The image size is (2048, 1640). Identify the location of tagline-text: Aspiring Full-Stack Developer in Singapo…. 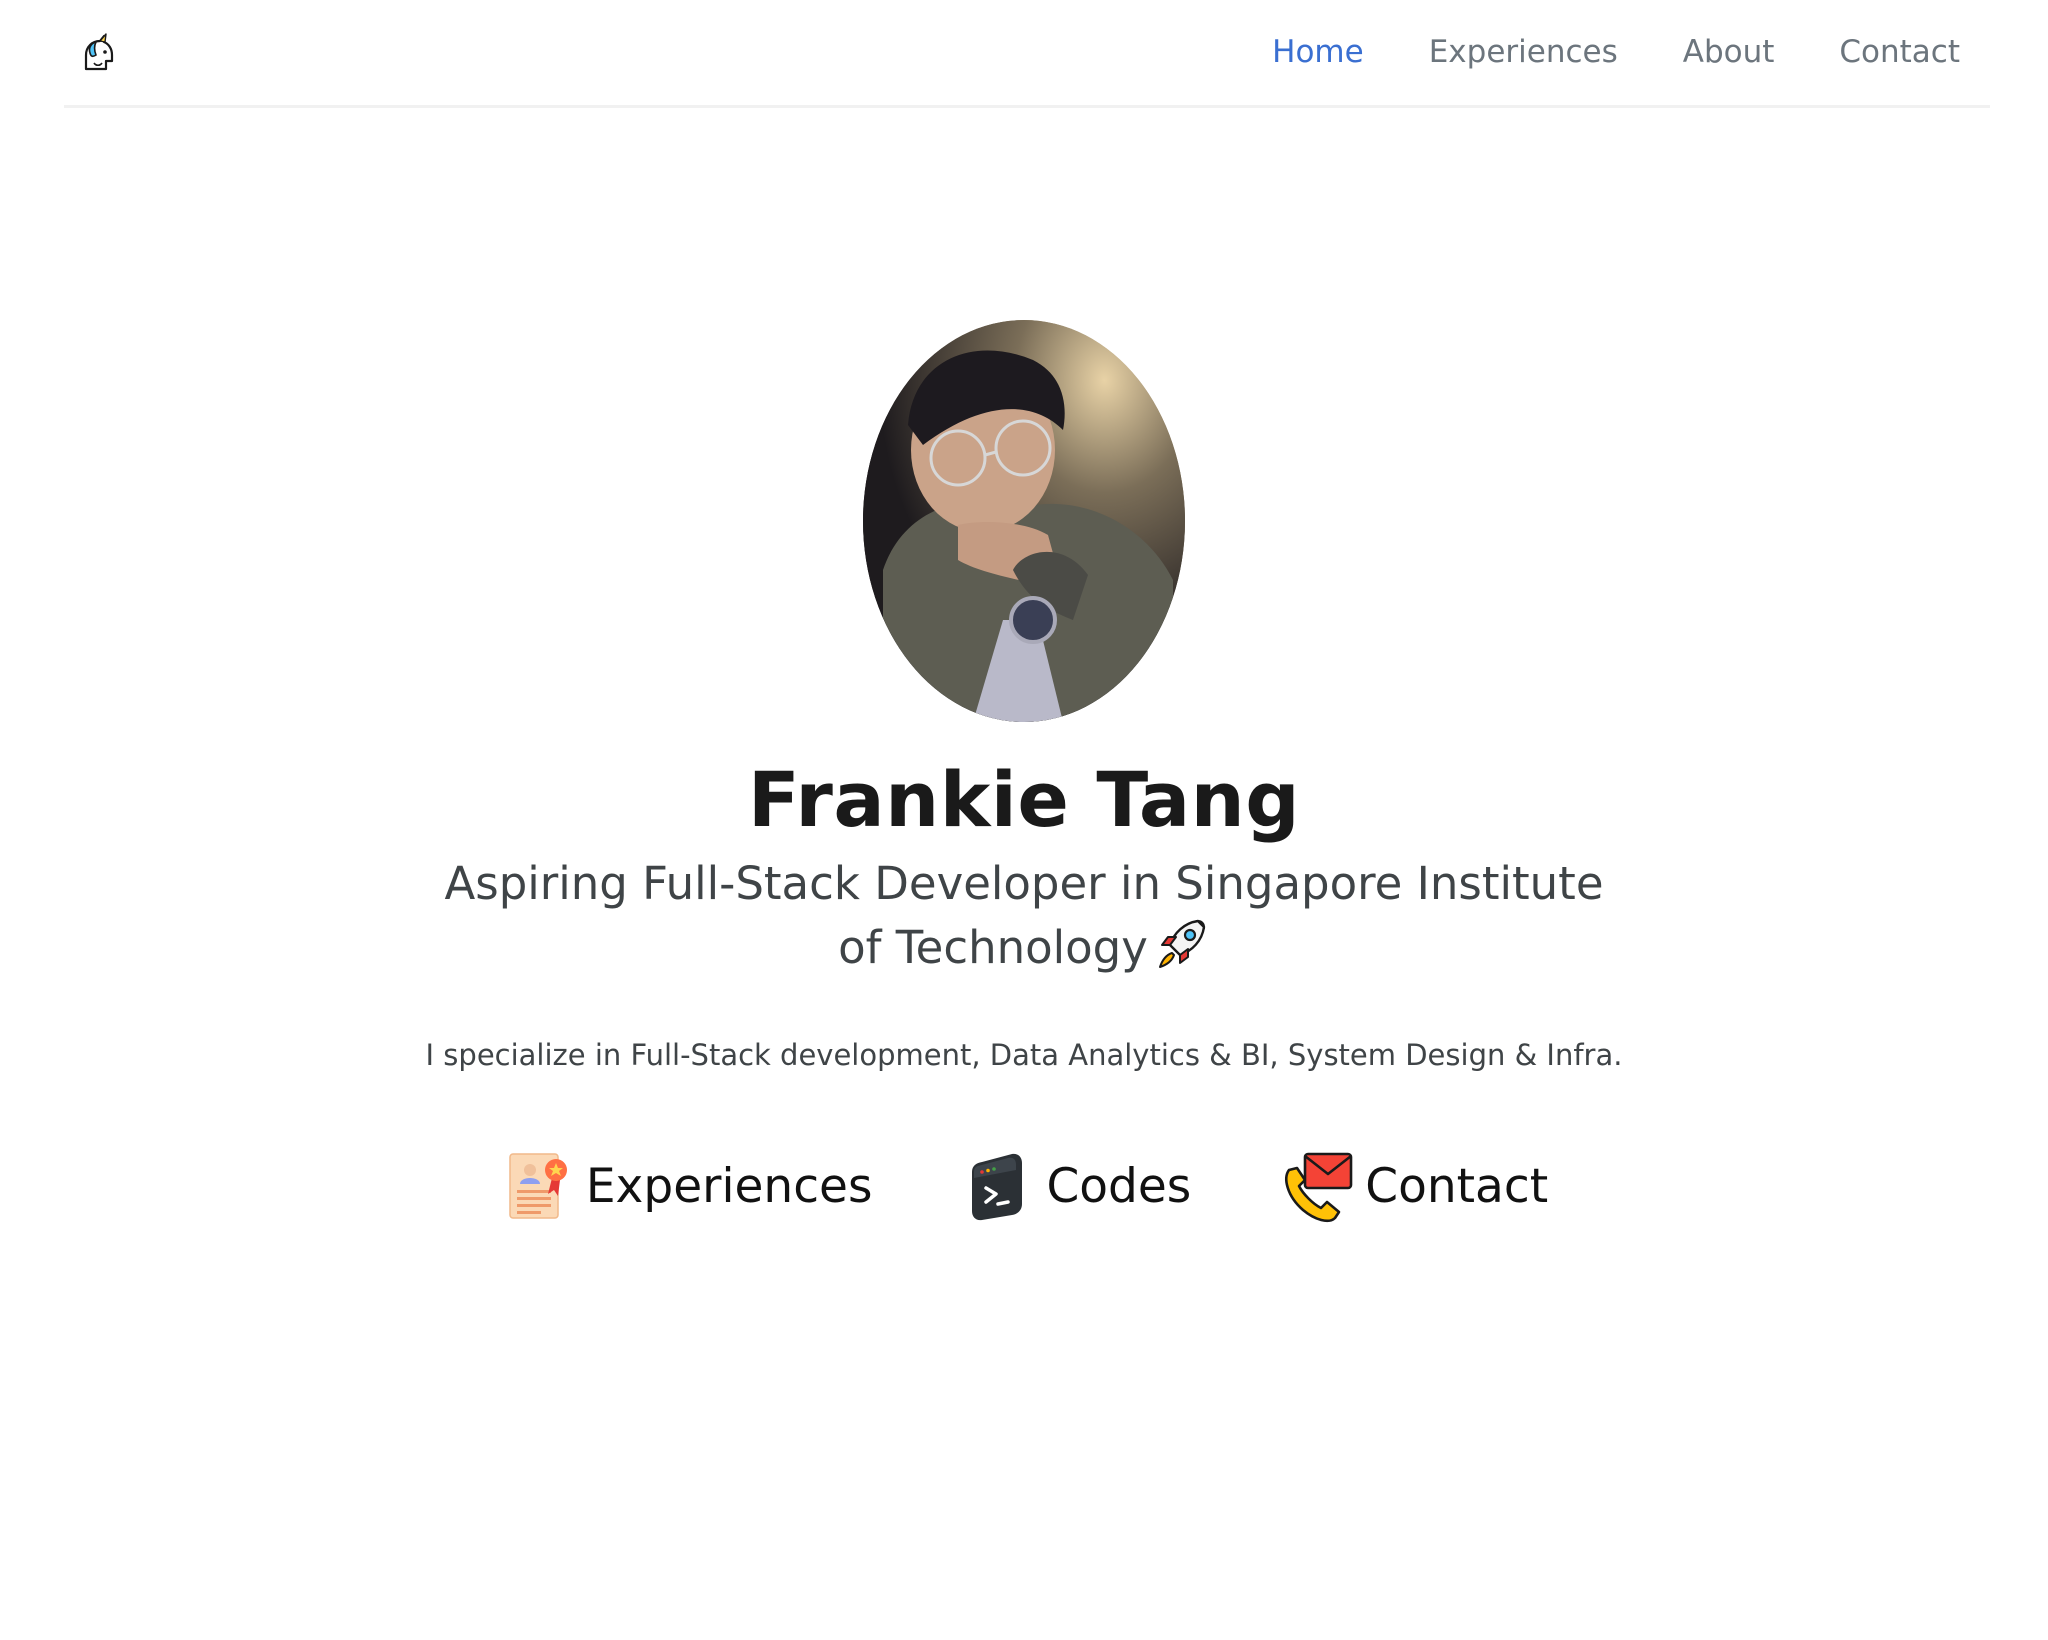
(1024, 915).